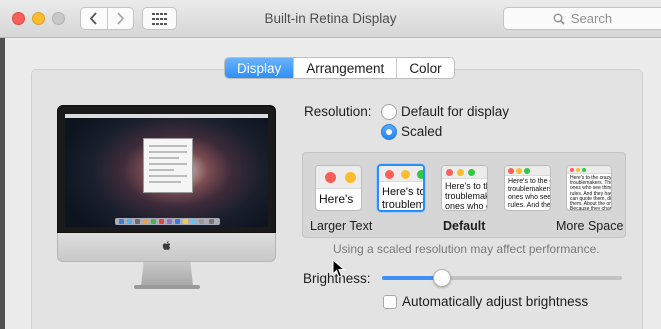  Describe the element at coordinates (403, 198) in the screenshot. I see `thumbnail-text: Here's to troublem` at that location.